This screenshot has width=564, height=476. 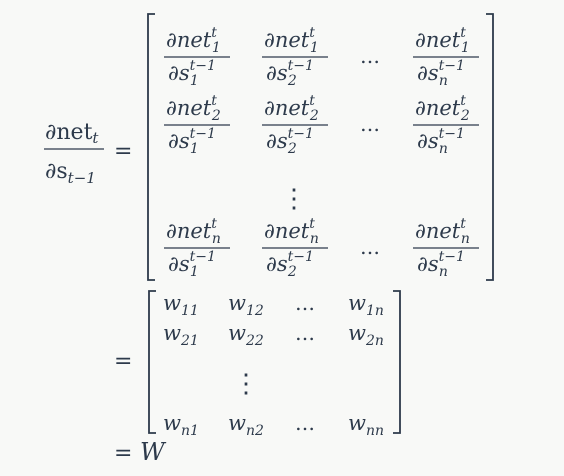 I want to click on weight-entry: wn1, so click(x=181, y=425).